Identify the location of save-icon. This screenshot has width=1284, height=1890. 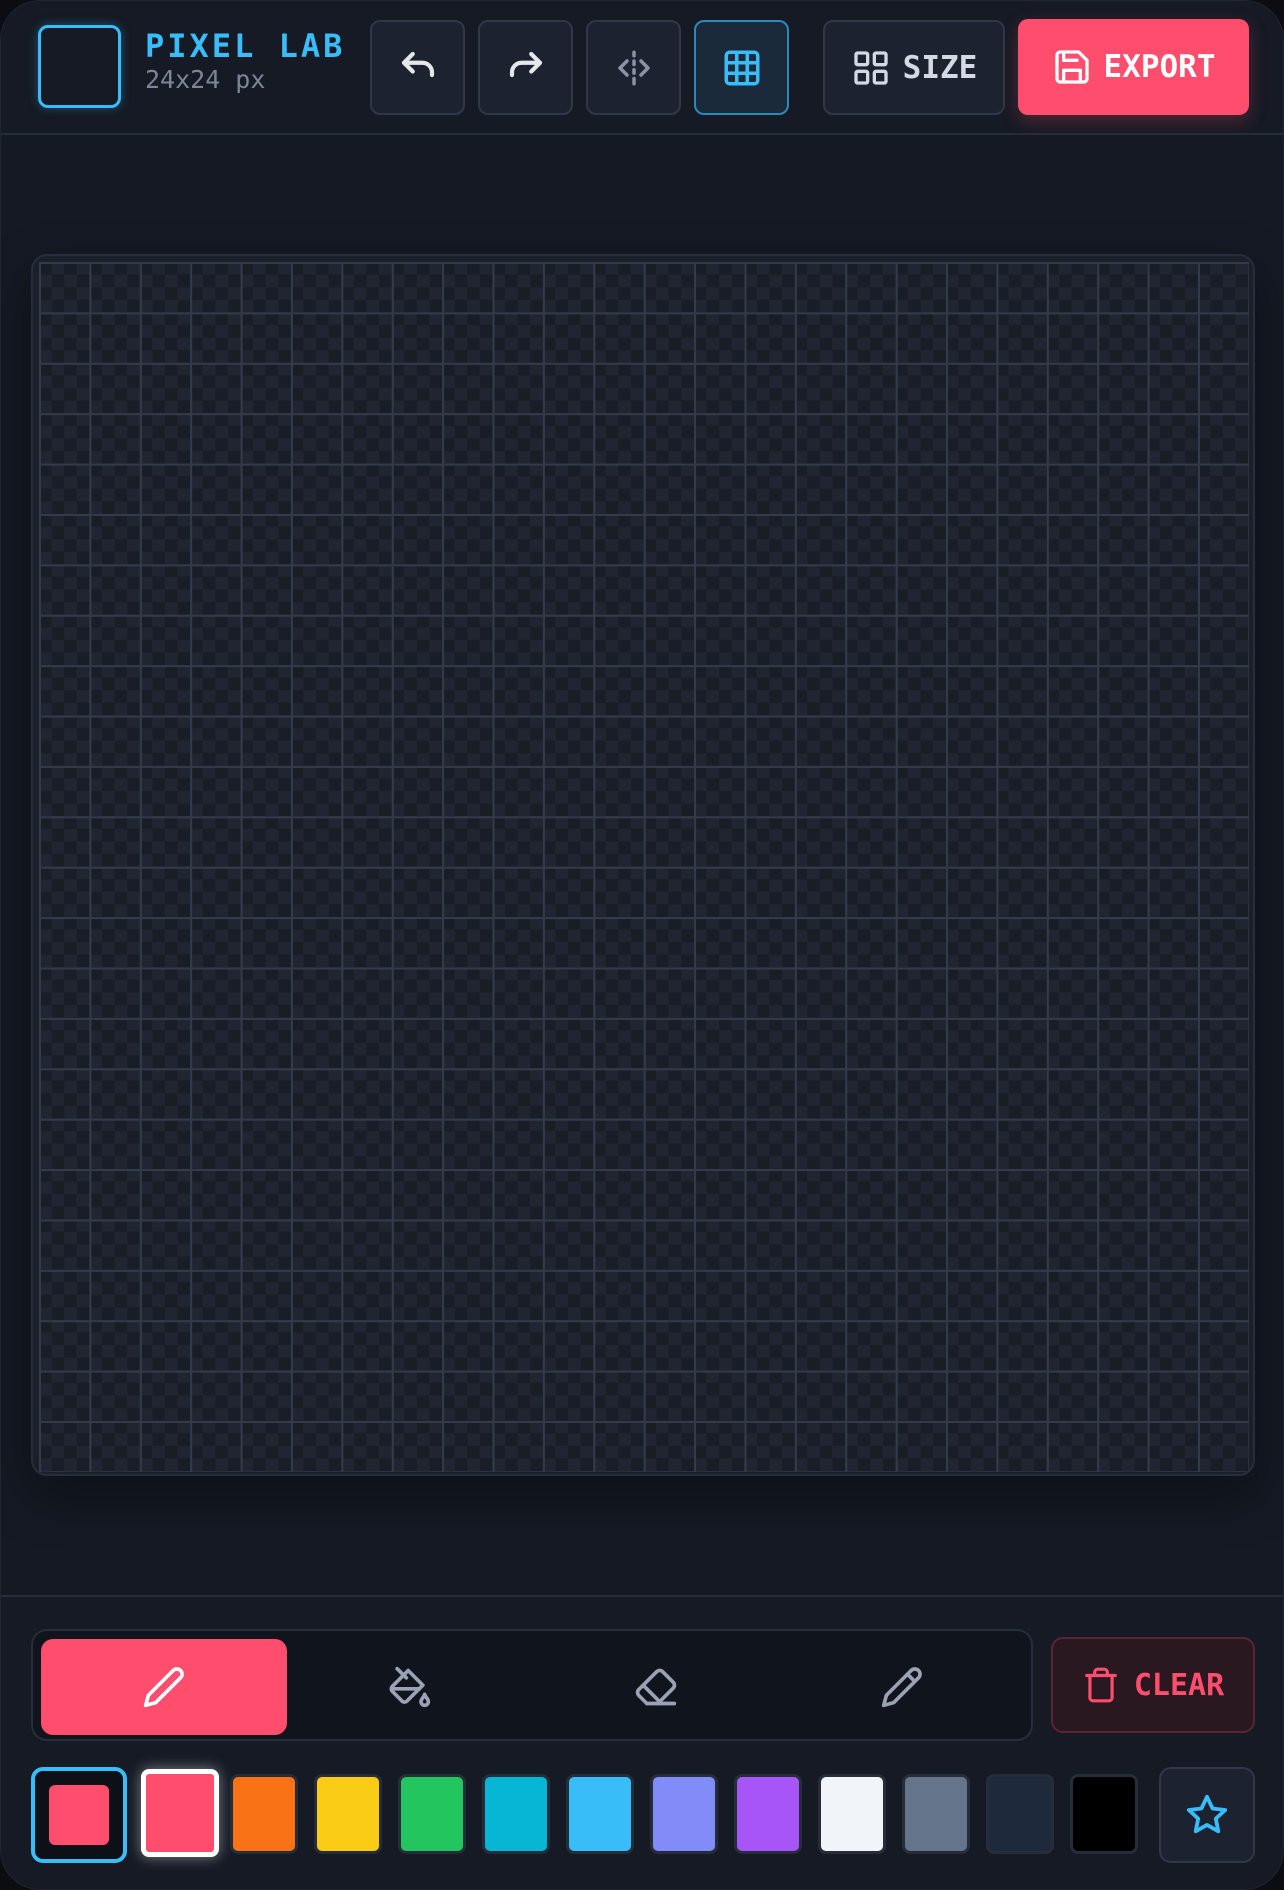
(1071, 67).